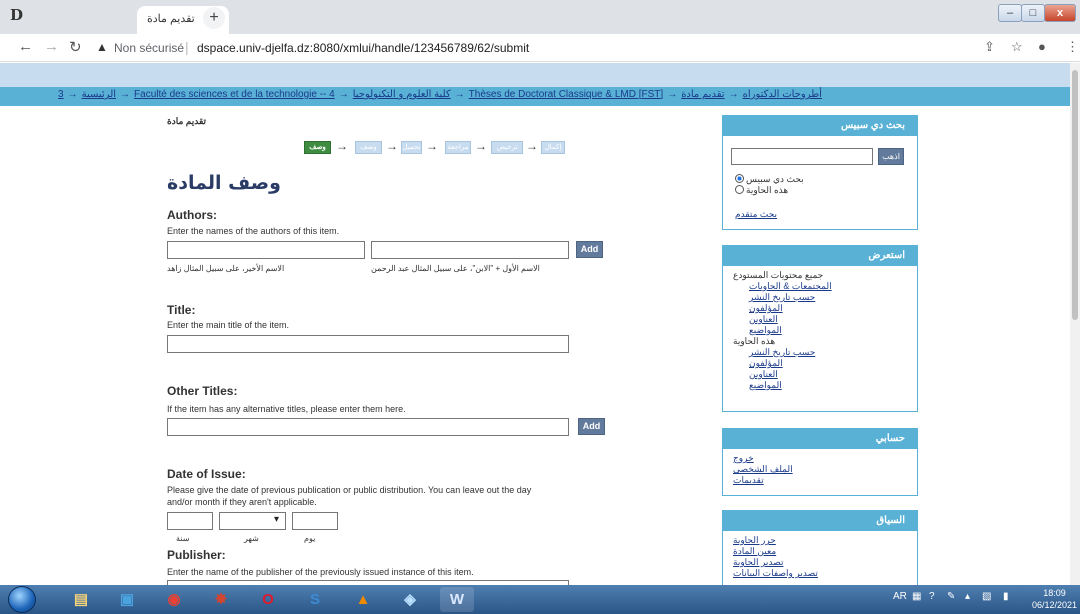 This screenshot has height=614, width=1080. Describe the element at coordinates (252, 521) in the screenshot. I see `month-select: ▾` at that location.